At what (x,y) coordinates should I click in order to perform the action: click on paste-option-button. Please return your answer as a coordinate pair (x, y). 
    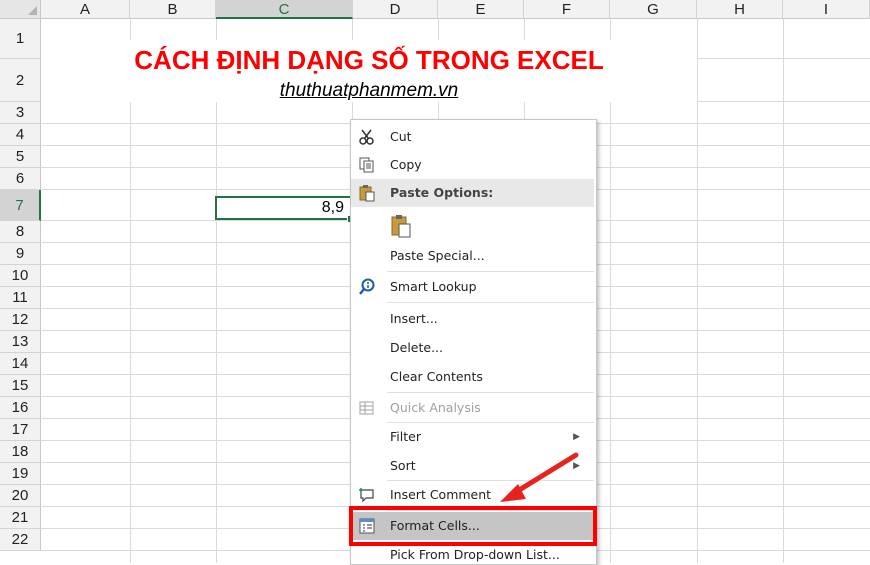
    Looking at the image, I should click on (472, 225).